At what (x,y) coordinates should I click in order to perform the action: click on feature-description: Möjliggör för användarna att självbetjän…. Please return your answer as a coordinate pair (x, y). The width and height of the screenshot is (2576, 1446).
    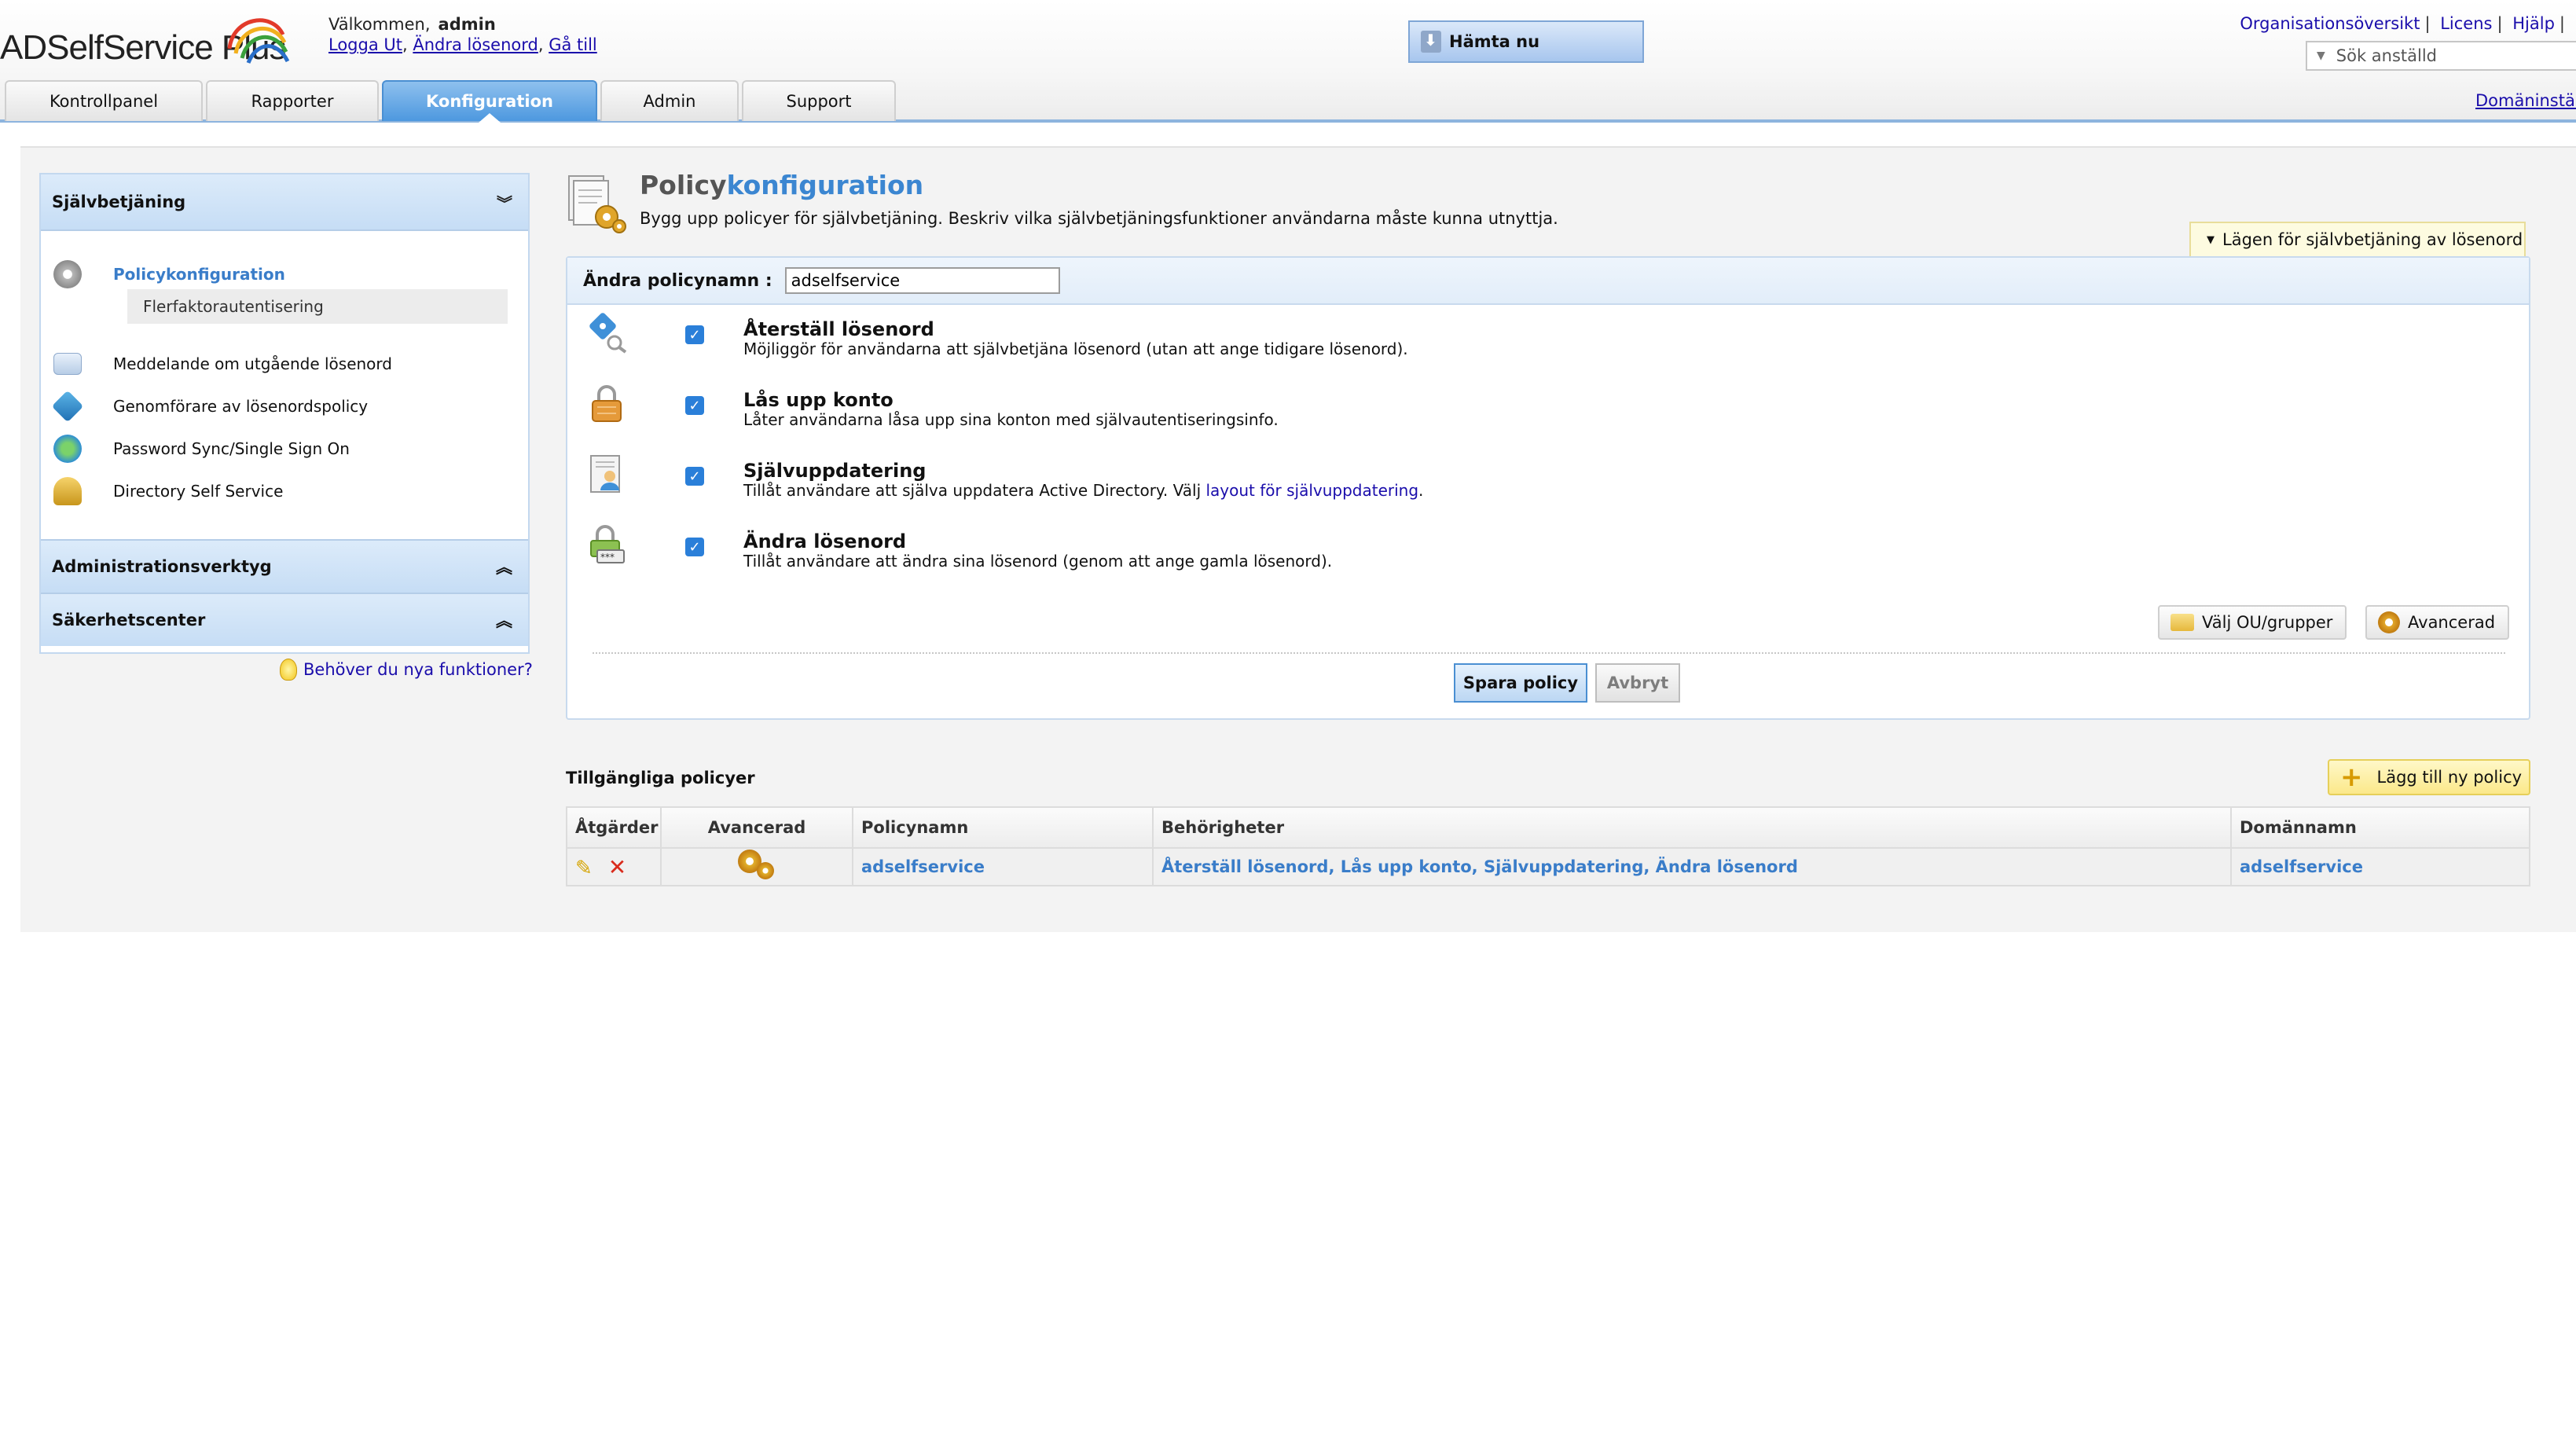
    Looking at the image, I should click on (1075, 348).